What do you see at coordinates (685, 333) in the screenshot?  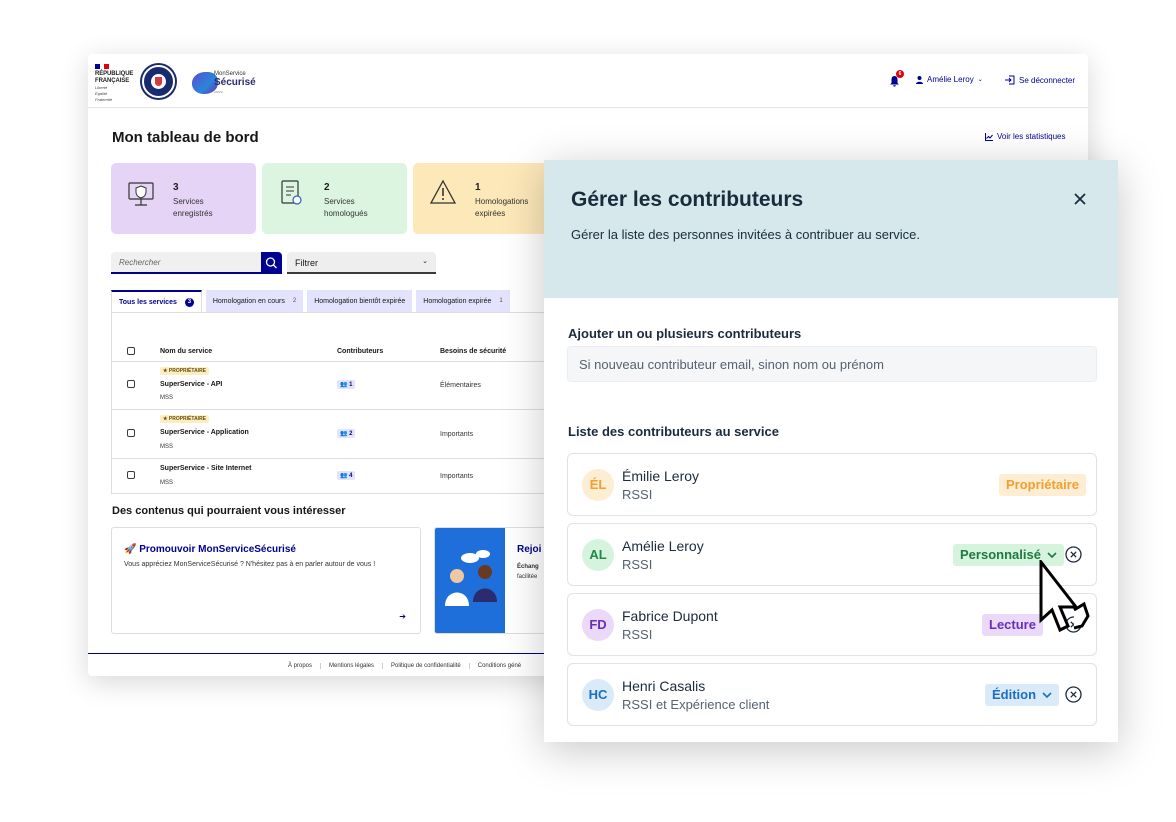 I see `add-contributors-label: Ajouter un ou plusieurs contributeurs` at bounding box center [685, 333].